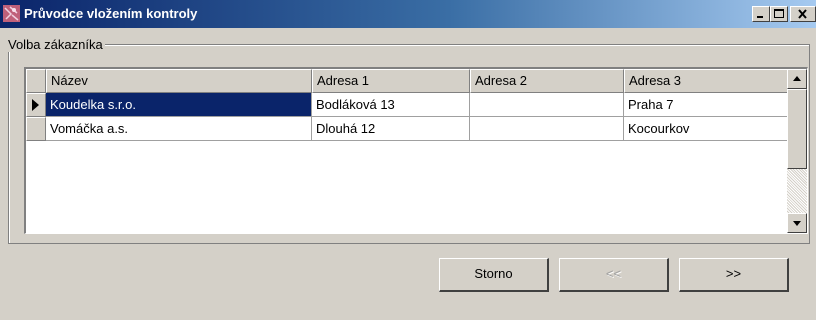  I want to click on scroll-up-button, so click(797, 79).